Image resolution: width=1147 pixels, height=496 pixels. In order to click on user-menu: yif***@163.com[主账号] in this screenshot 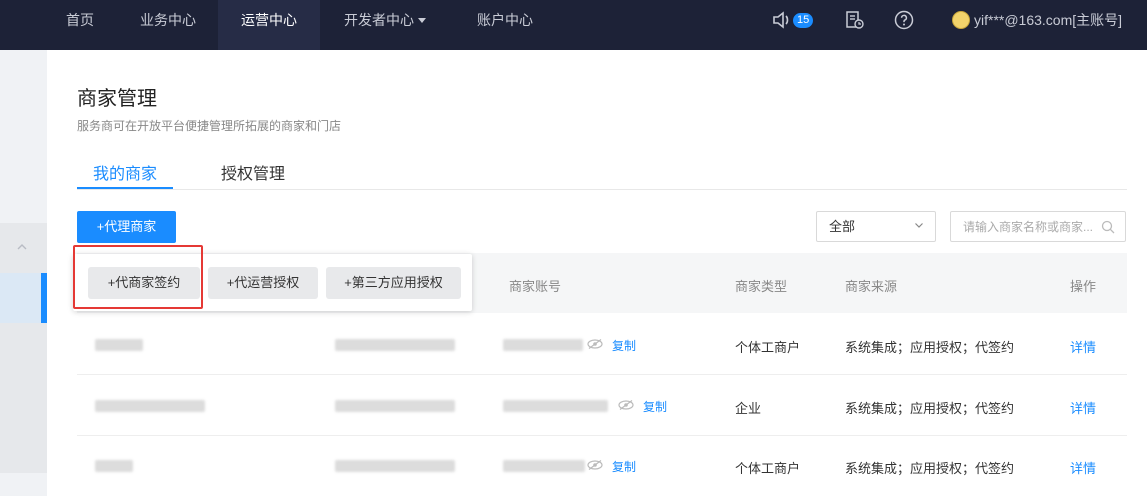, I will do `click(1037, 20)`.